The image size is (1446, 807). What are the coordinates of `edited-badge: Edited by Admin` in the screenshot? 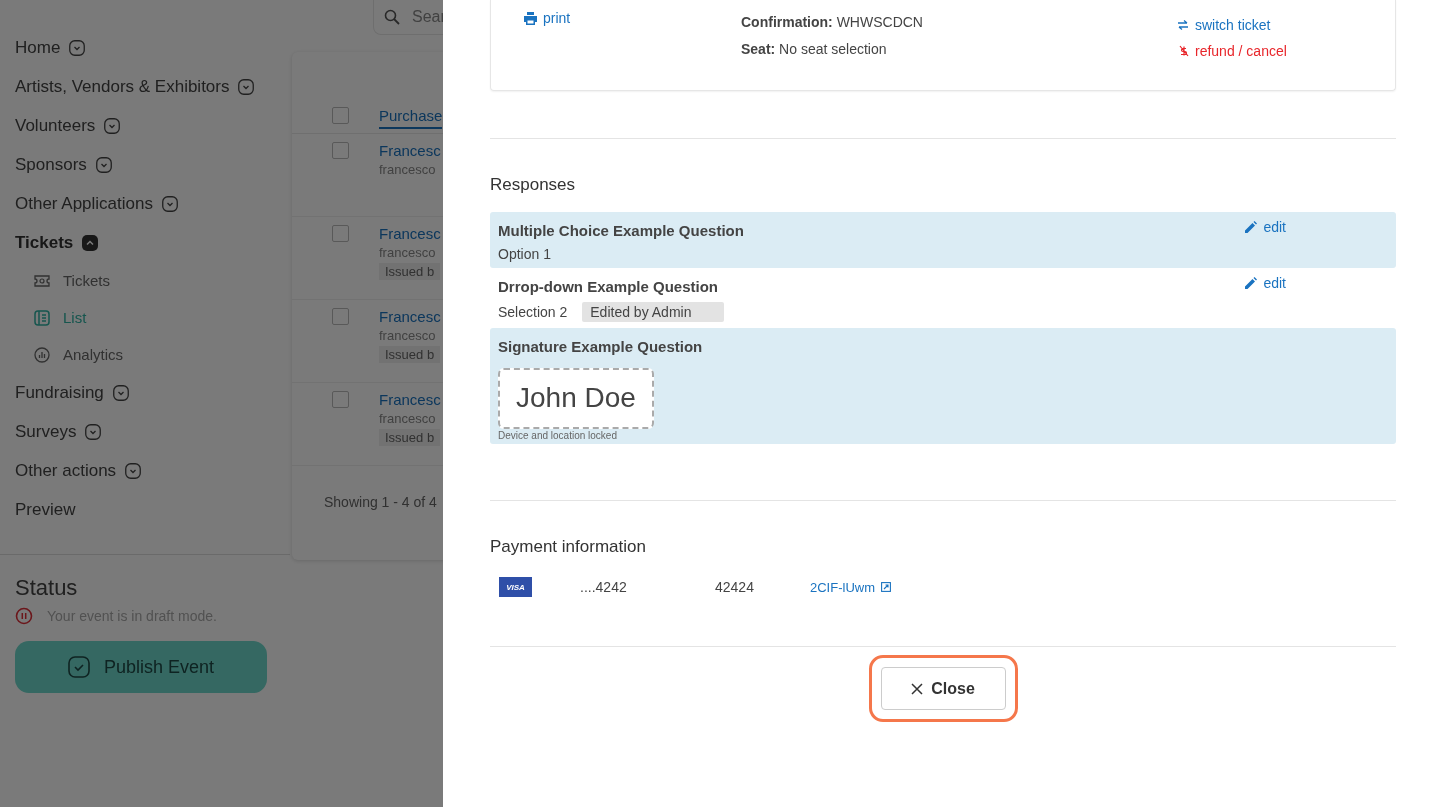 It's located at (653, 312).